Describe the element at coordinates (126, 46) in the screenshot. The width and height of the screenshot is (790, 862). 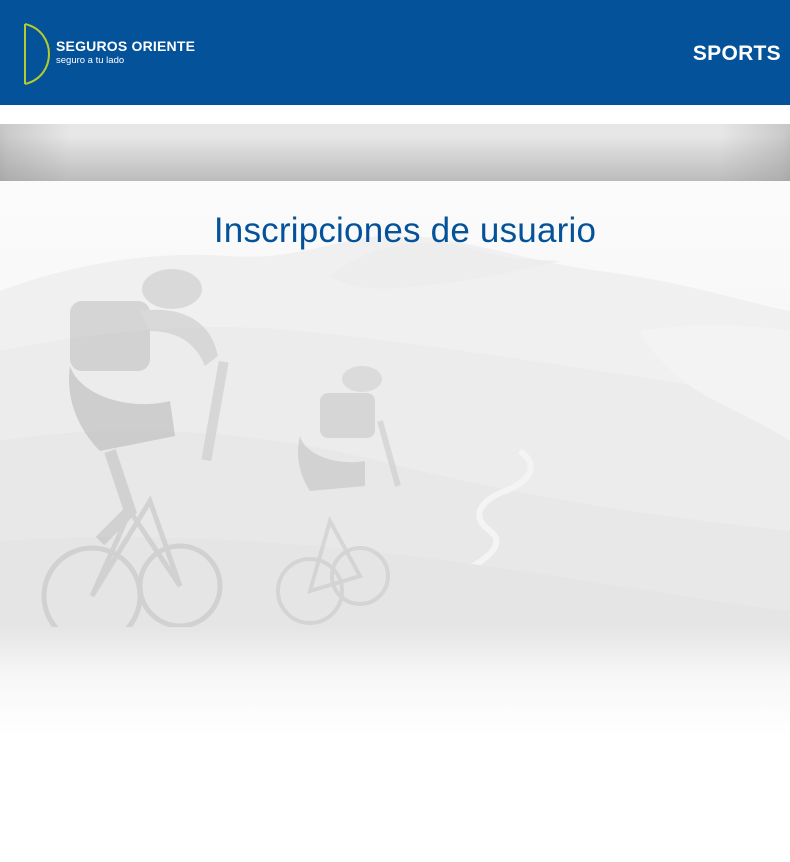
I see `brand-name: SEGUROS ORIENTE` at that location.